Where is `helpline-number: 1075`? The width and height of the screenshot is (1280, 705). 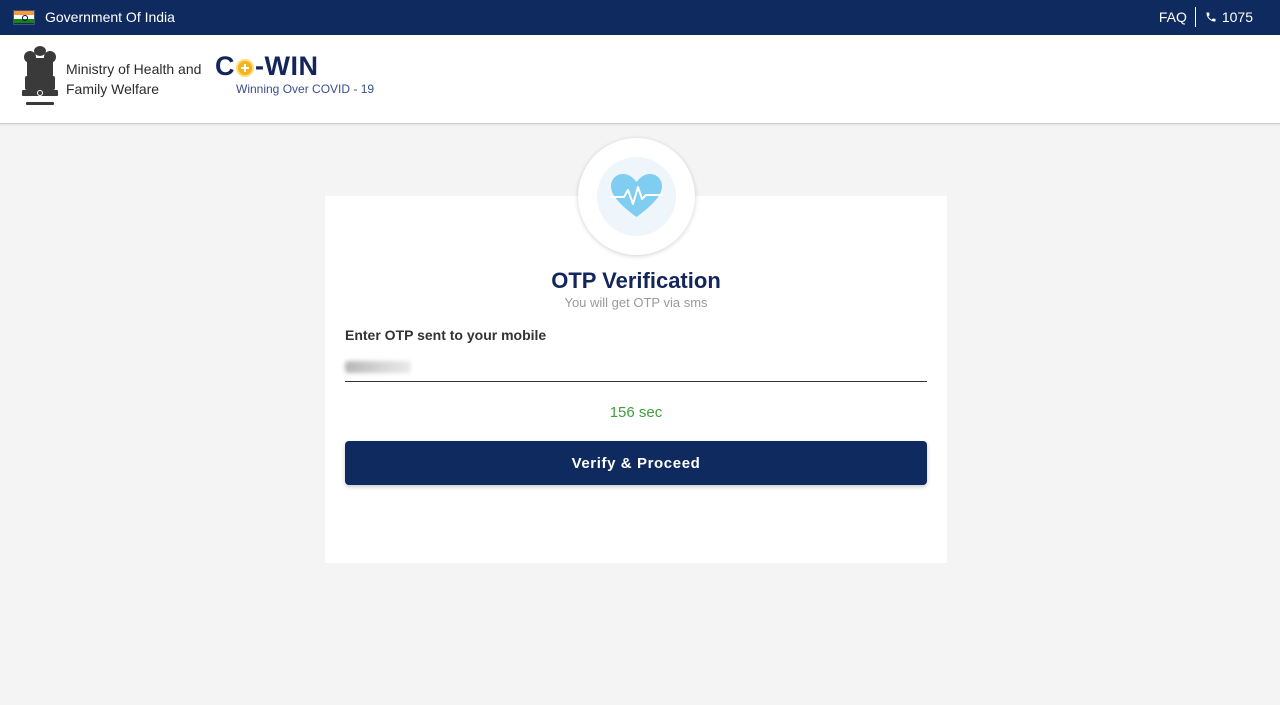 helpline-number: 1075 is located at coordinates (1237, 17).